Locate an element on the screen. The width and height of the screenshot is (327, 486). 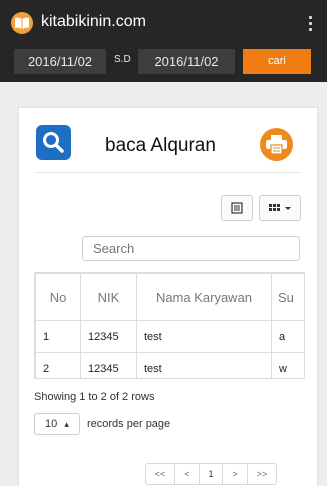
page-first-button: << is located at coordinates (160, 474).